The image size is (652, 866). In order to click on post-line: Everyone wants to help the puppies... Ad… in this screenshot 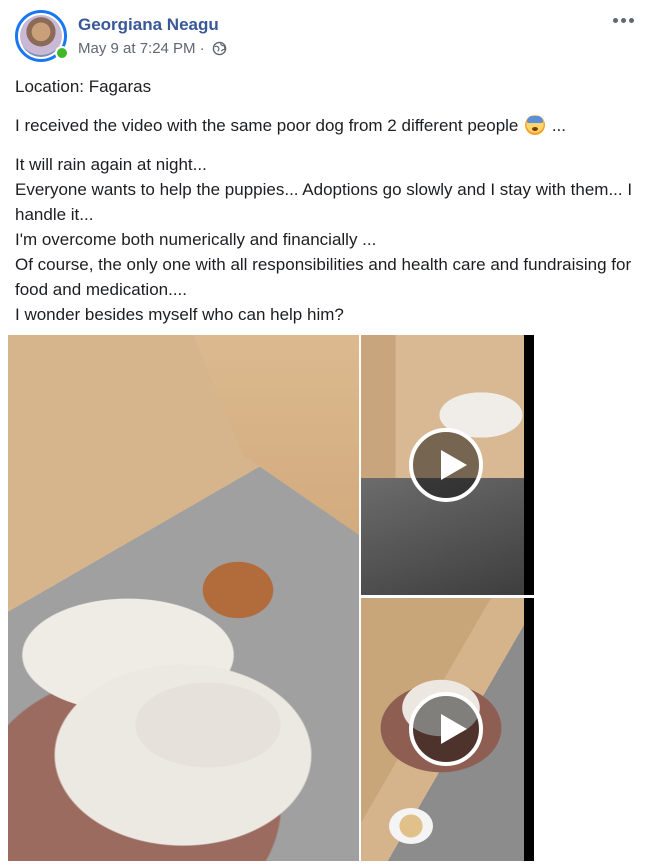, I will do `click(324, 202)`.